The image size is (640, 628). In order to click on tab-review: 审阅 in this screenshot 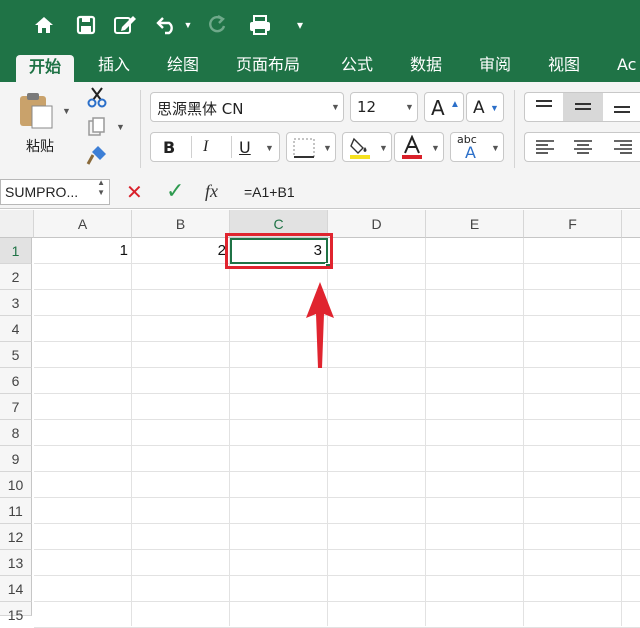, I will do `click(495, 67)`.